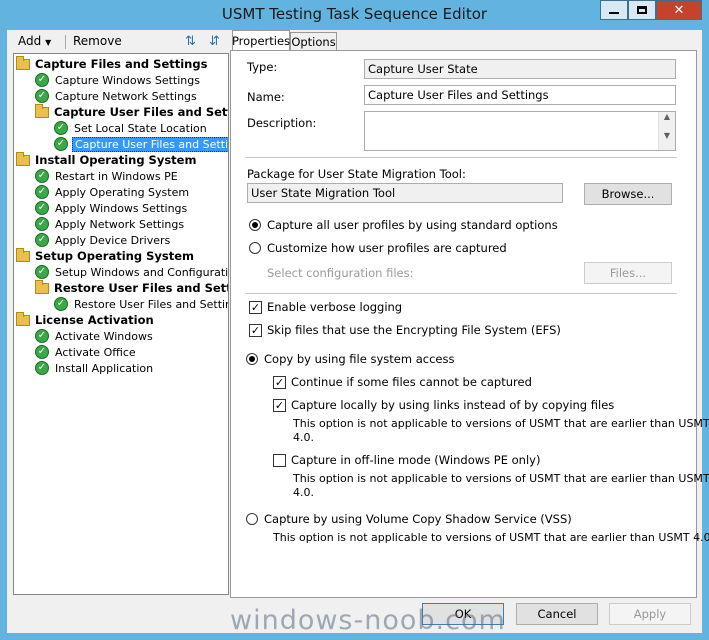 This screenshot has height=640, width=709. What do you see at coordinates (368, 620) in the screenshot?
I see `watermark: windows-noob.com` at bounding box center [368, 620].